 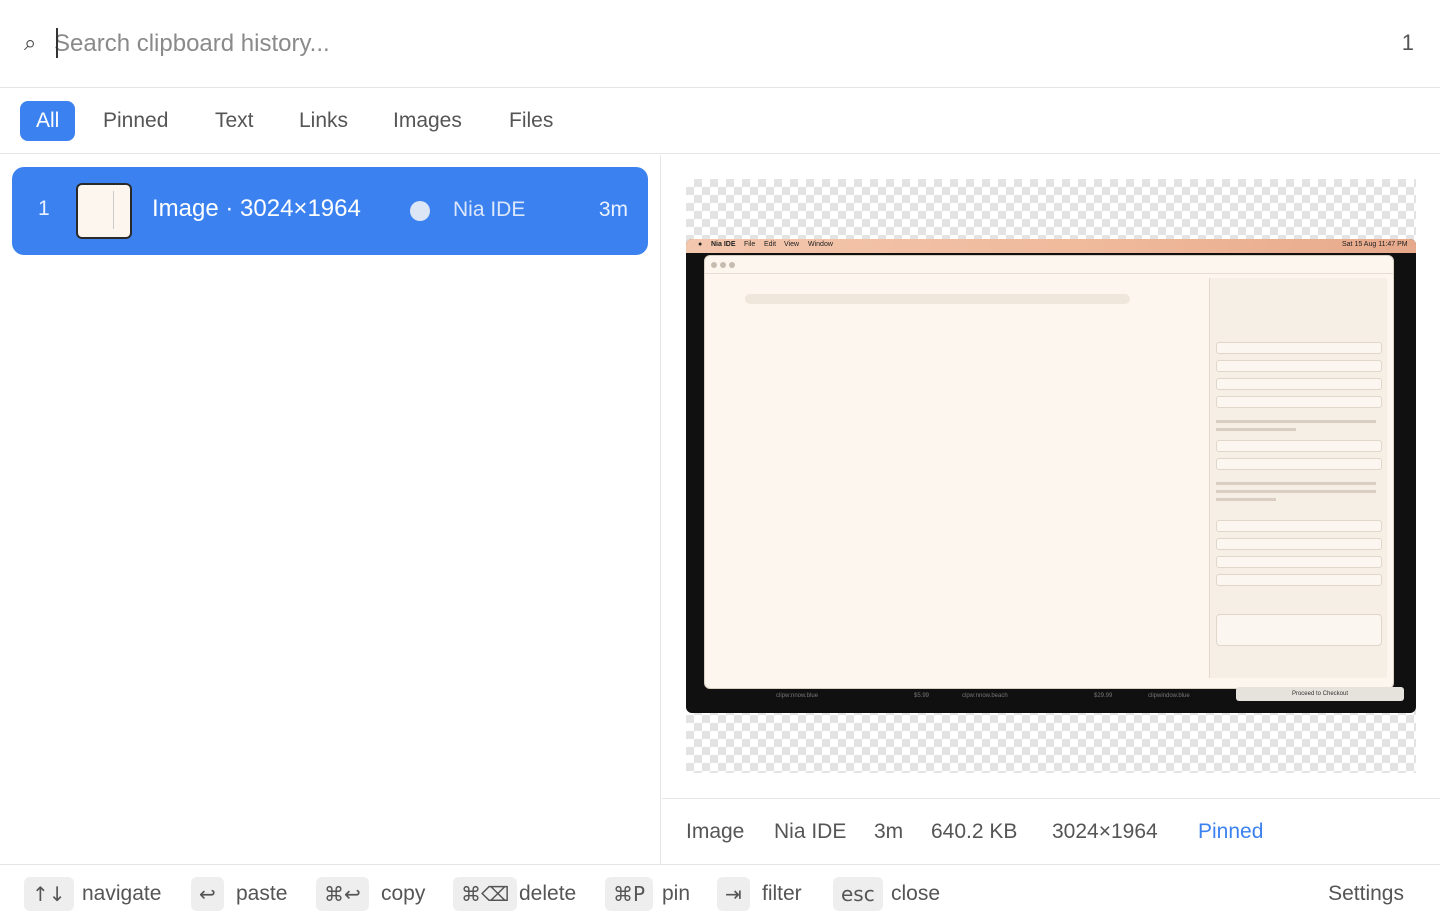 What do you see at coordinates (782, 893) in the screenshot?
I see `filter-hint: filter` at bounding box center [782, 893].